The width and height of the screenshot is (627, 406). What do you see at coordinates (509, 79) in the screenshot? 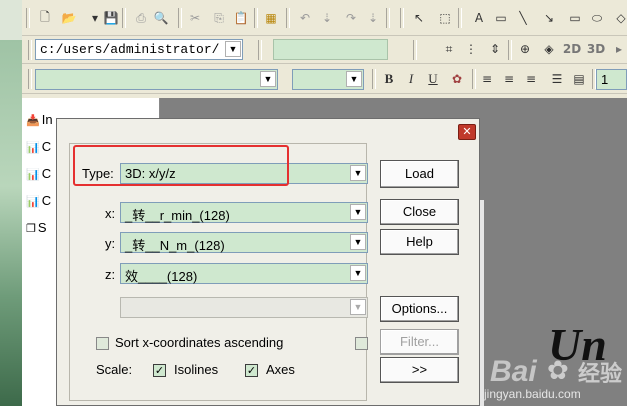
I see `align-center-icon: ≡` at bounding box center [509, 79].